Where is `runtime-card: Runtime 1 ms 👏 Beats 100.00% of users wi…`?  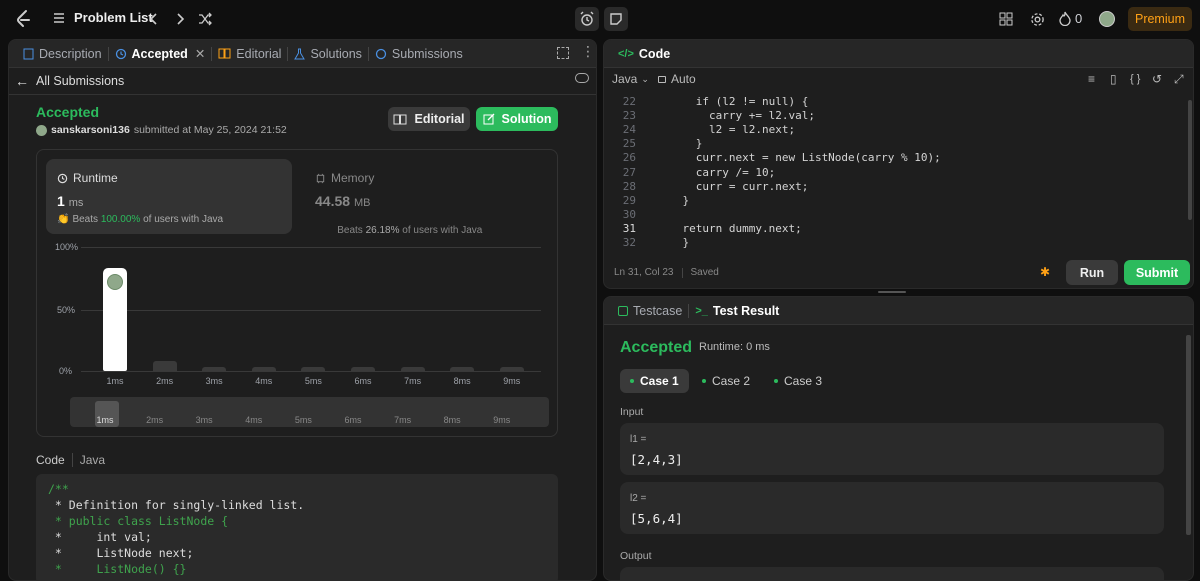
runtime-card: Runtime 1 ms 👏 Beats 100.00% of users wi… is located at coordinates (169, 196).